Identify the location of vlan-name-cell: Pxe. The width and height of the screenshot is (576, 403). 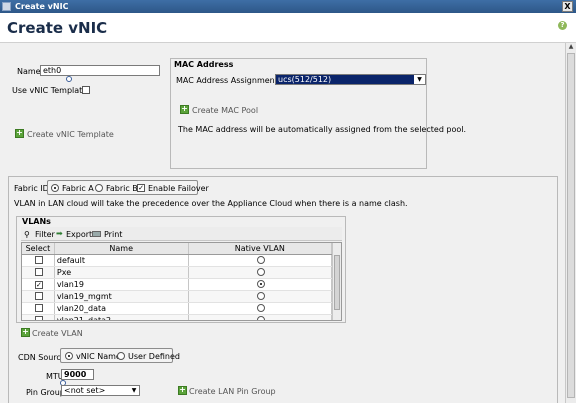
(121, 272).